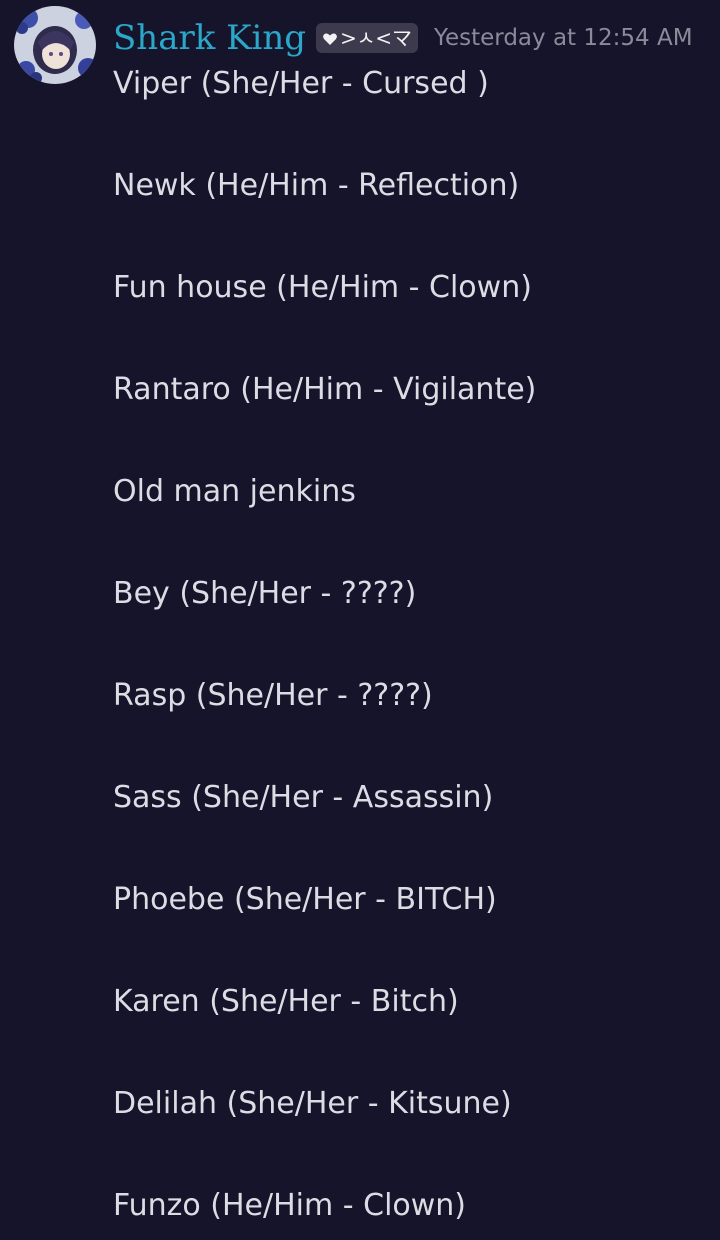 This screenshot has height=1240, width=720. I want to click on message-line: Phoebe (She/Her - BITCH), so click(305, 899).